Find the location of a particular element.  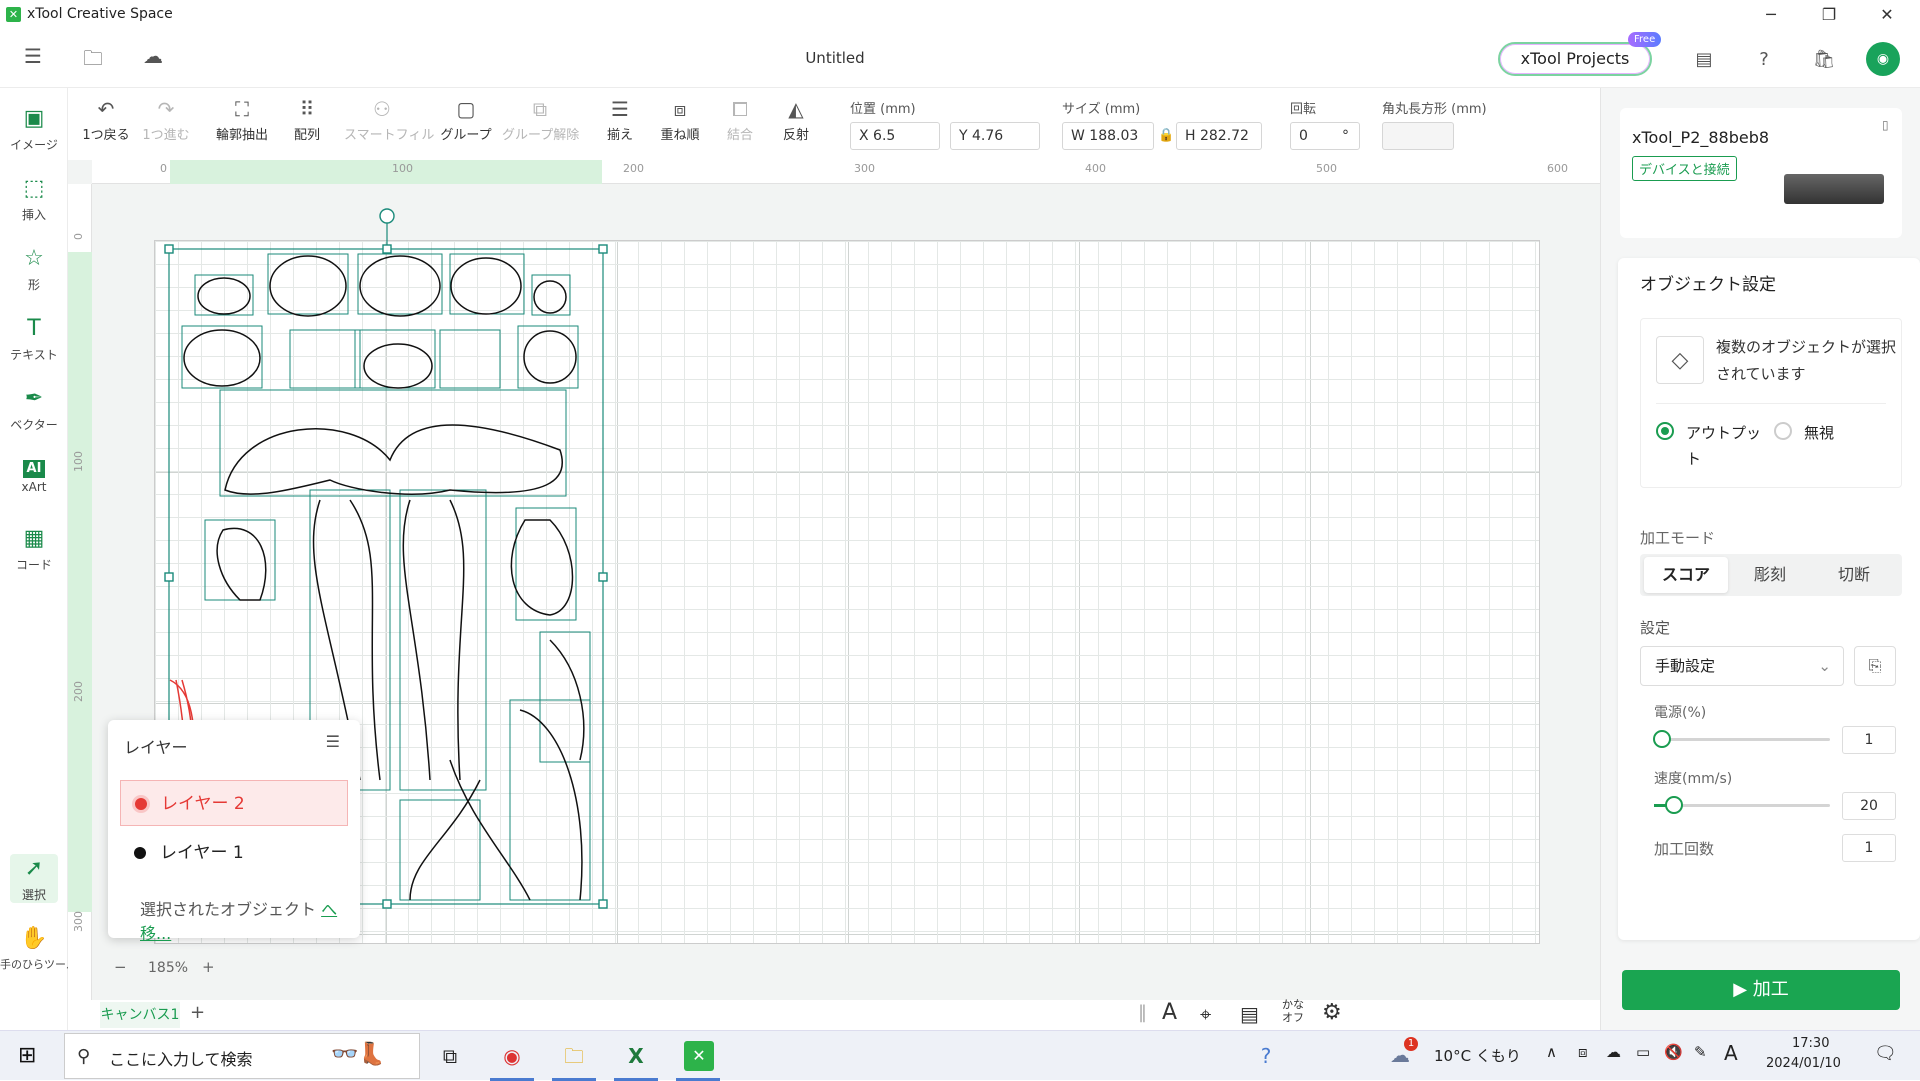

windows-start-icon: ⊞ is located at coordinates (27, 1055).